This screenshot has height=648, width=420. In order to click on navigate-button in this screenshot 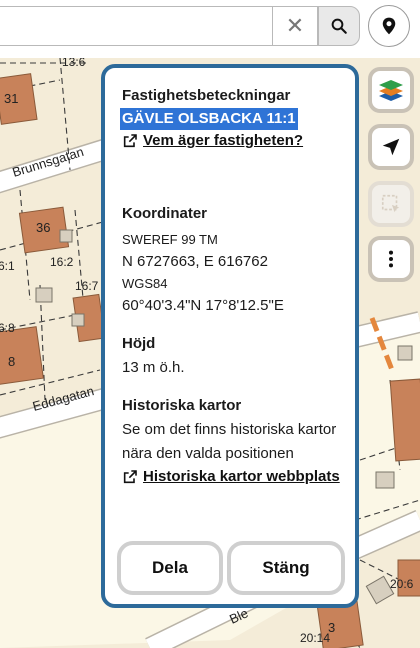, I will do `click(391, 147)`.